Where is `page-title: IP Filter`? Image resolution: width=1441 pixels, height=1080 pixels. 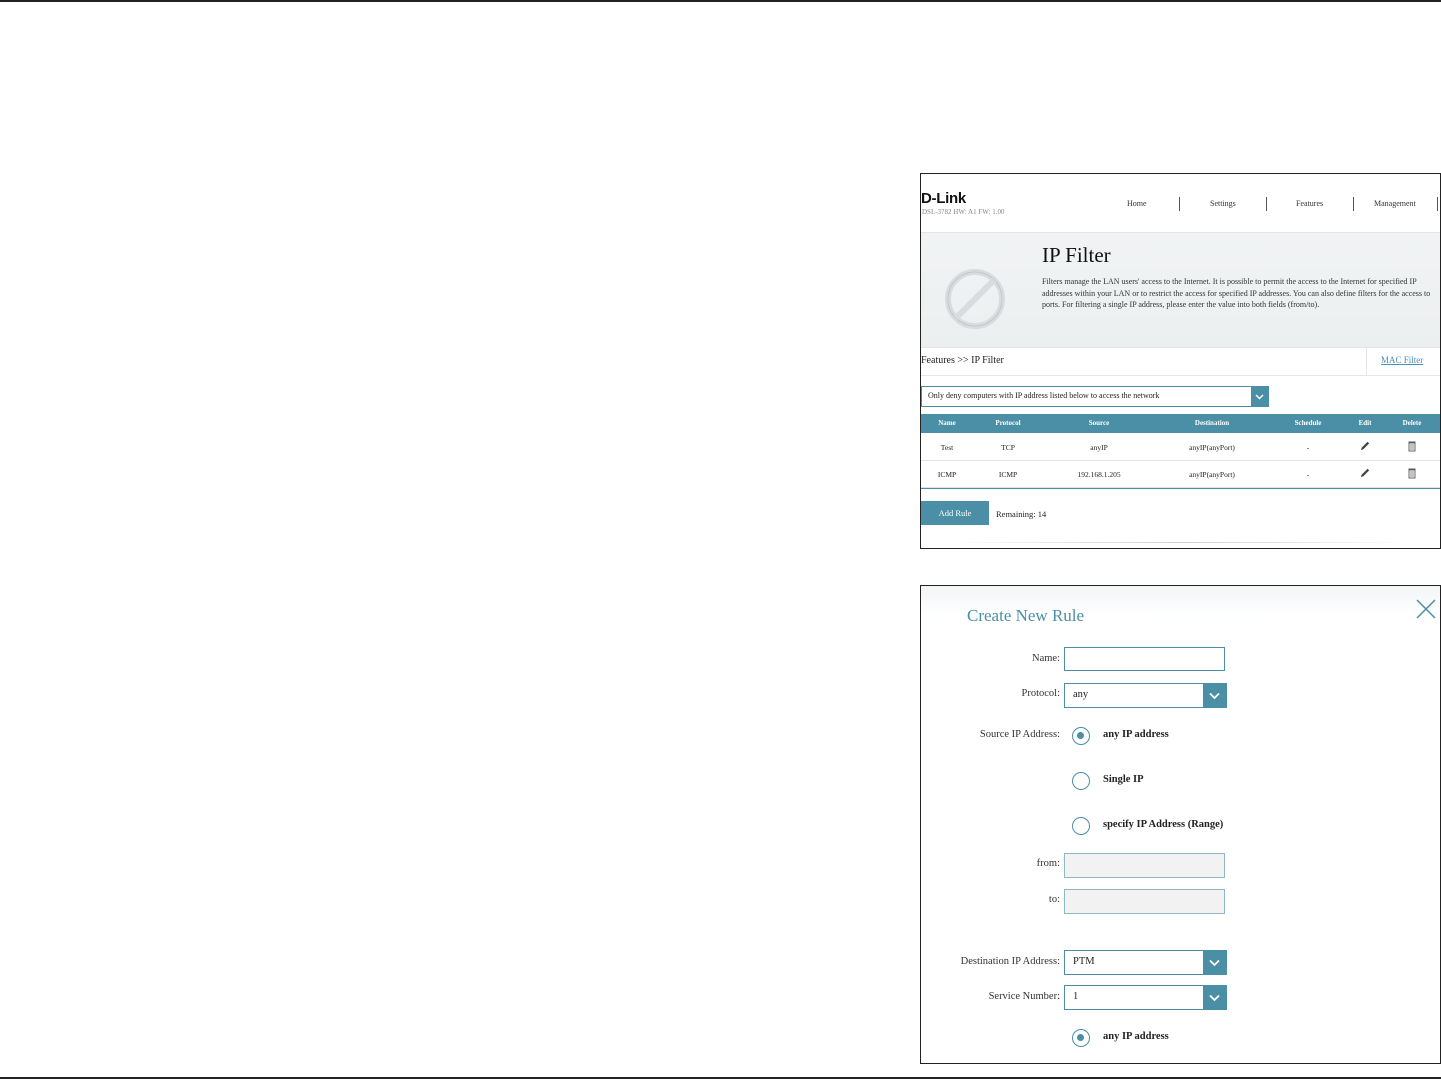 page-title: IP Filter is located at coordinates (1076, 255).